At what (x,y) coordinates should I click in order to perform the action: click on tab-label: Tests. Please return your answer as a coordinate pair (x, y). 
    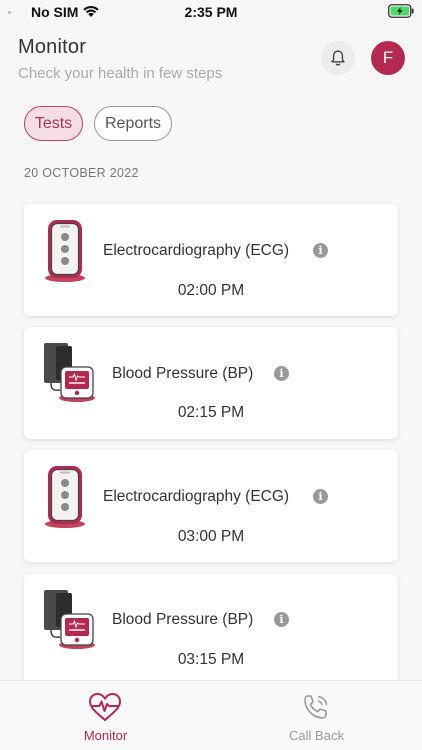
    Looking at the image, I should click on (53, 123).